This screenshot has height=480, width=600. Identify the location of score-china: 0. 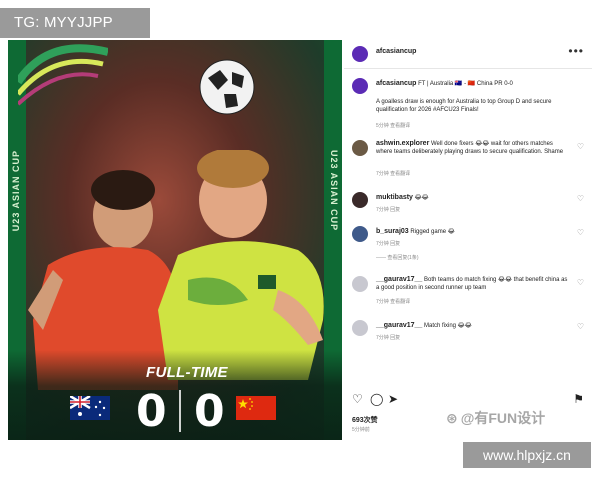
(209, 411).